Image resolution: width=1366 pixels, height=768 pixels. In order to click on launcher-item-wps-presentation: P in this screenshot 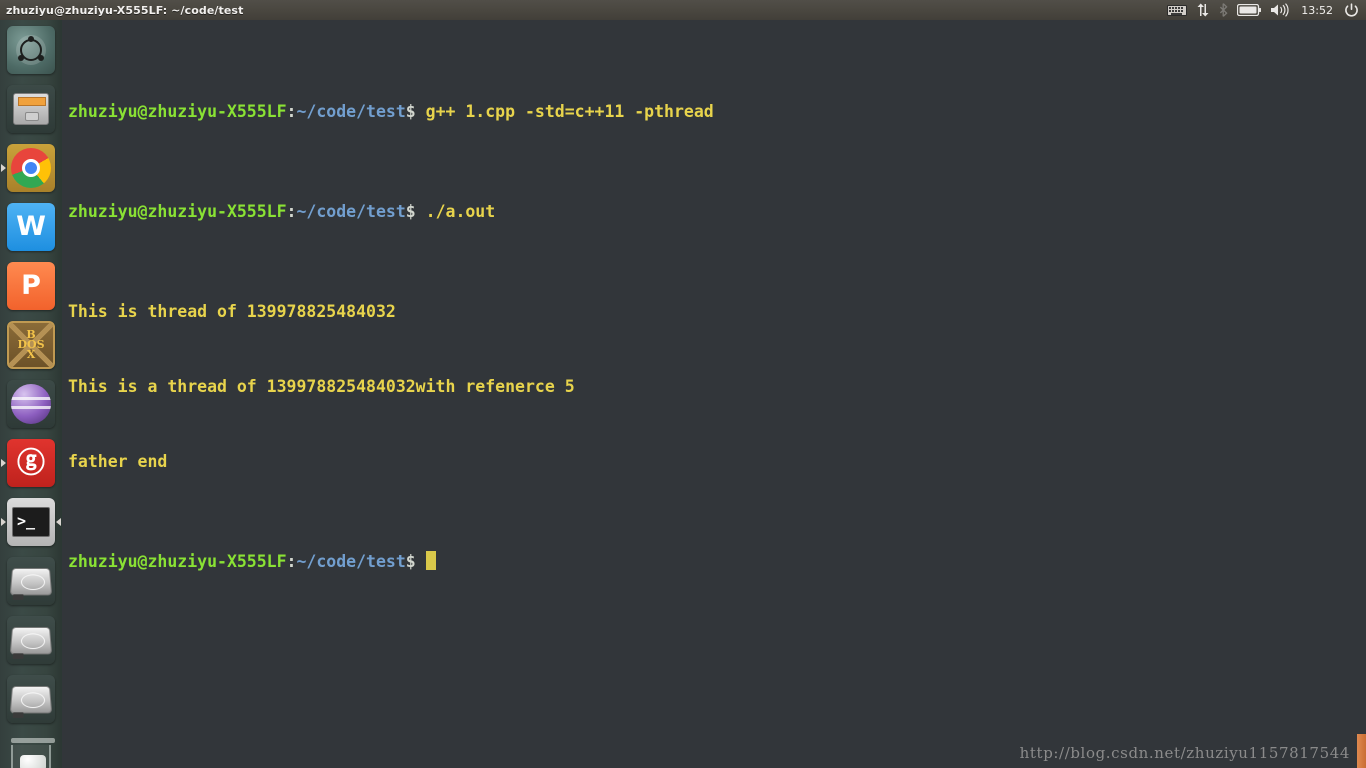, I will do `click(31, 285)`.